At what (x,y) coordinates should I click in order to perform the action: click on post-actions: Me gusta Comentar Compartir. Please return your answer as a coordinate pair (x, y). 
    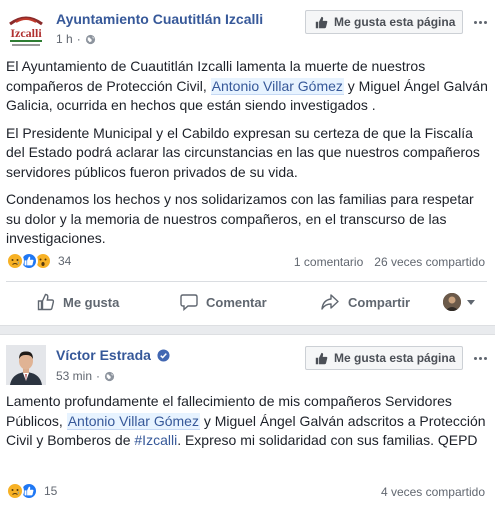
    Looking at the image, I should click on (247, 302).